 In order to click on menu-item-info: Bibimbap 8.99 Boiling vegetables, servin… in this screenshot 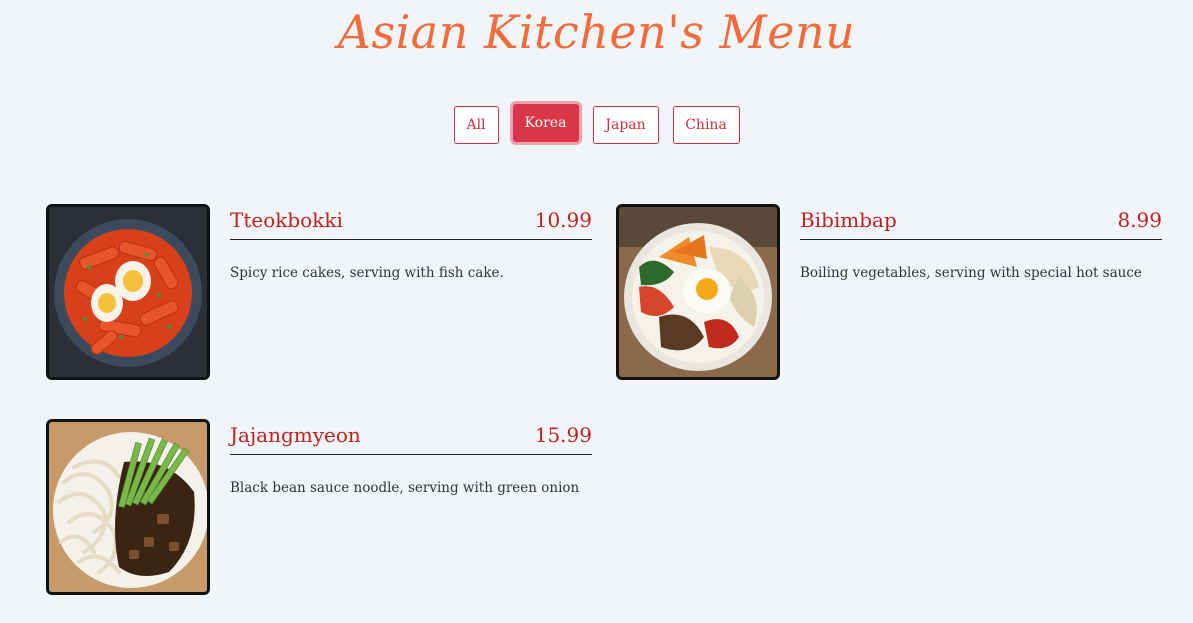, I will do `click(981, 243)`.